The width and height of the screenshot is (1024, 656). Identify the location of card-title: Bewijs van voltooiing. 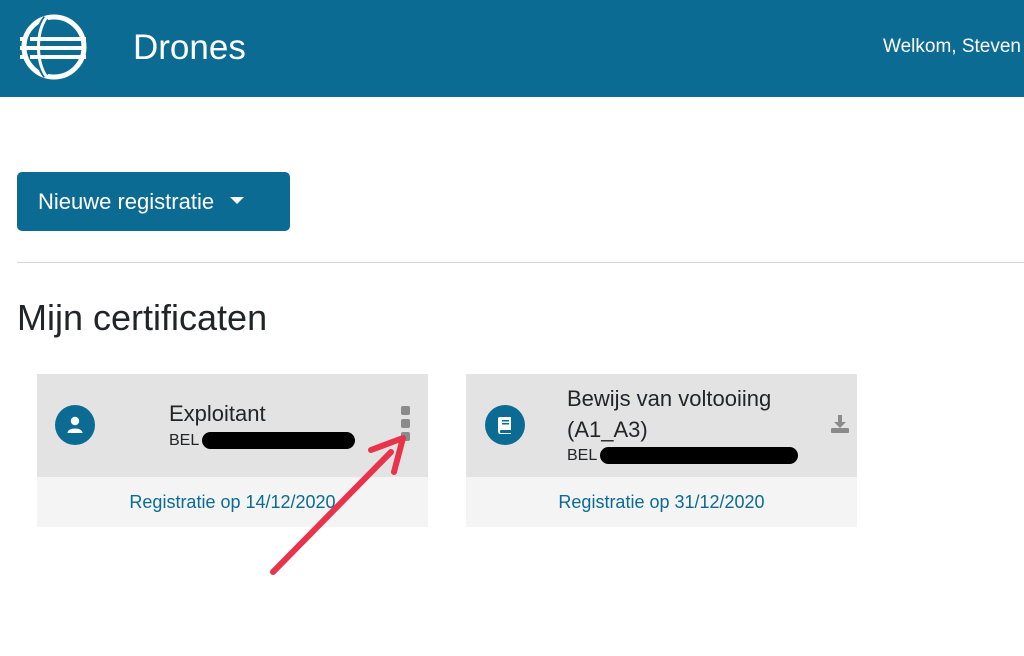
(669, 398).